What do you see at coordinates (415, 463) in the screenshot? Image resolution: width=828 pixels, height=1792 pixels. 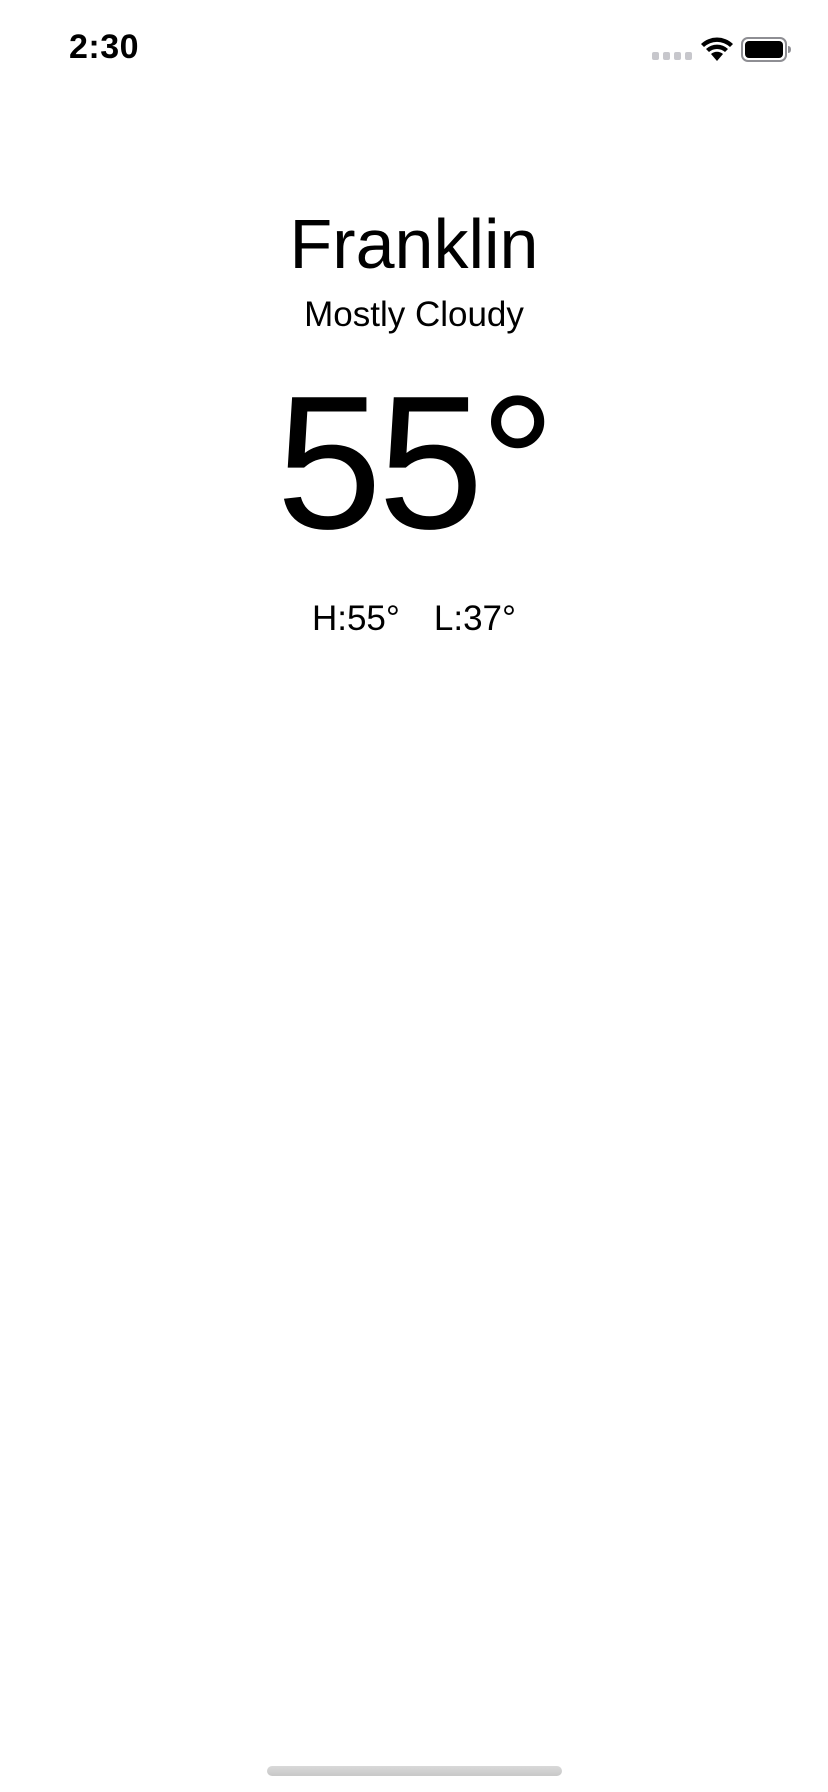 I see `current-temperature: 55°` at bounding box center [415, 463].